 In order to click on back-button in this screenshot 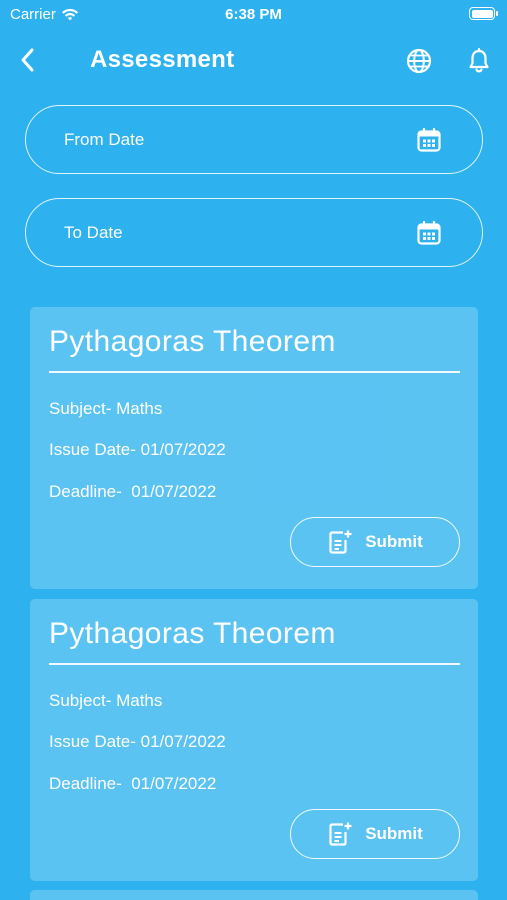, I will do `click(28, 60)`.